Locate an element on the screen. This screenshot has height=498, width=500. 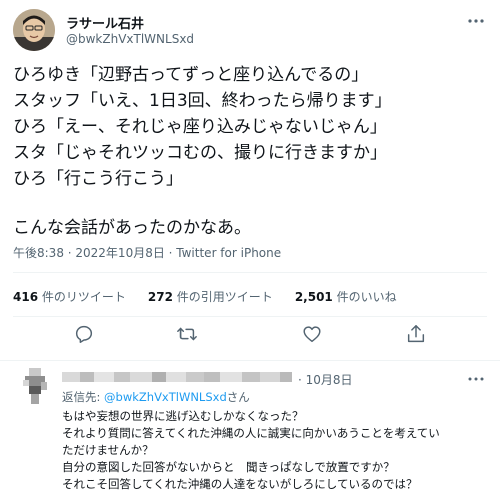
tweet-stats: 416 件のリツイート 272 件の引用ツイート 2,501 件のいいね is located at coordinates (205, 296).